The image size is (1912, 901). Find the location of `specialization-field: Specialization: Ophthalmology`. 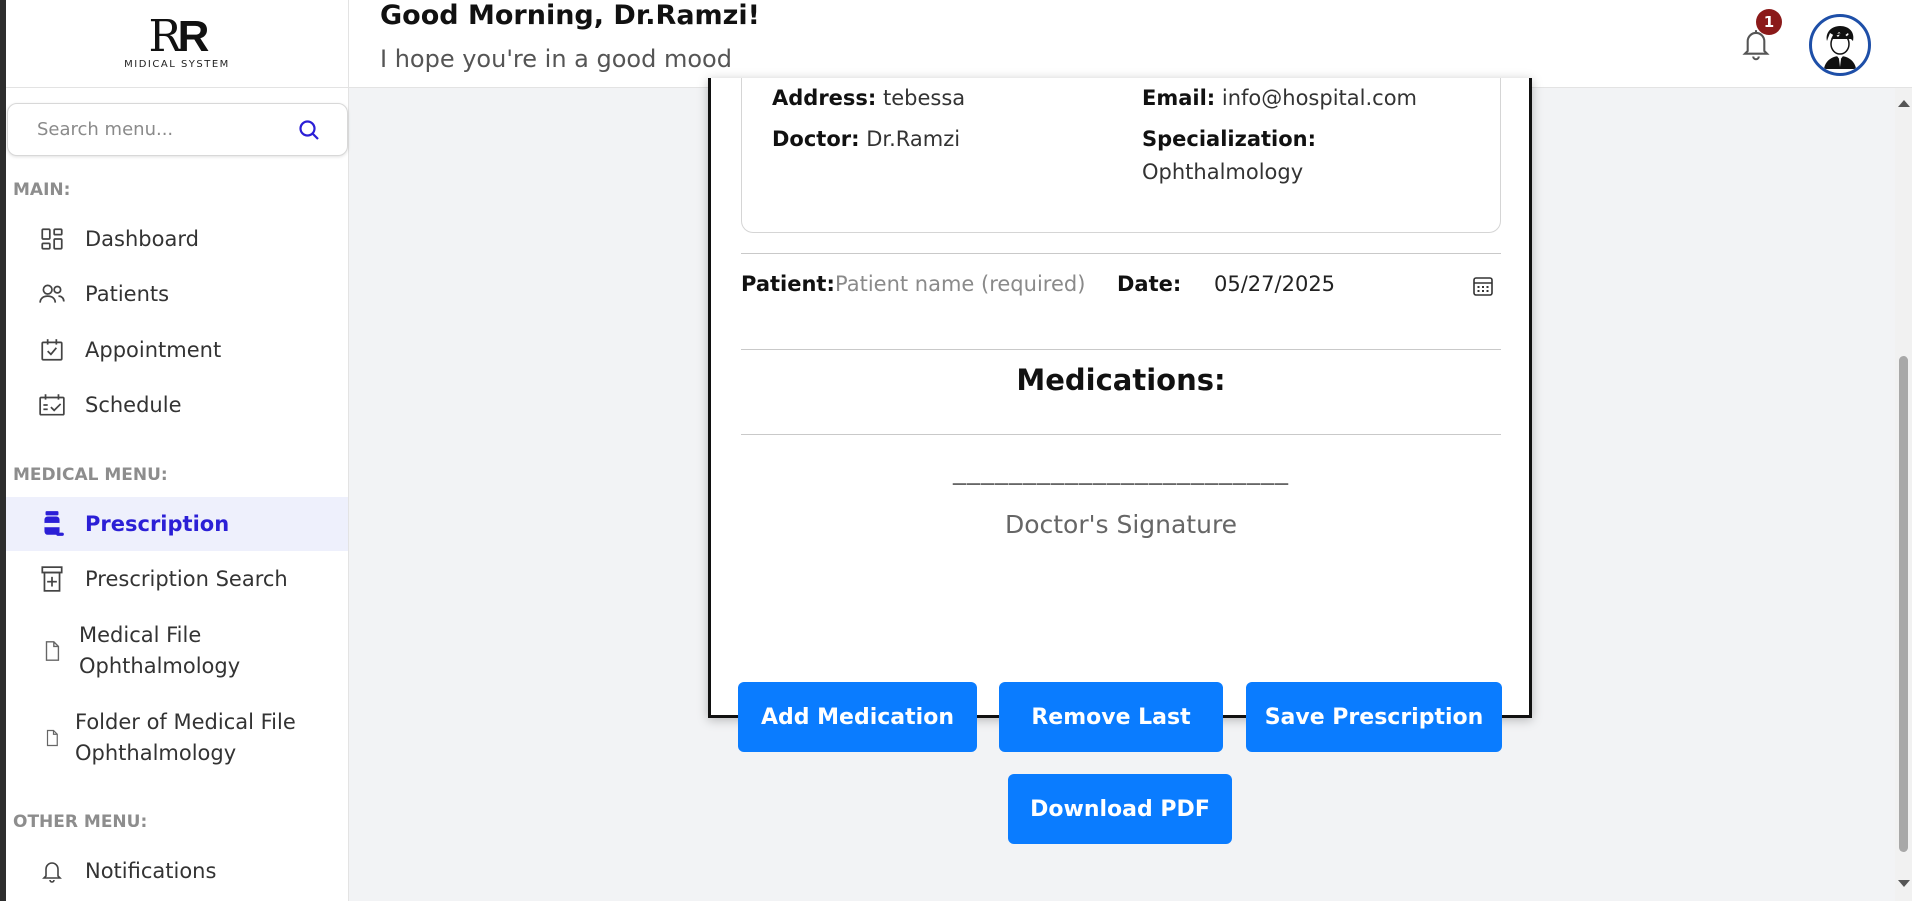

specialization-field: Specialization: Ophthalmology is located at coordinates (1229, 155).